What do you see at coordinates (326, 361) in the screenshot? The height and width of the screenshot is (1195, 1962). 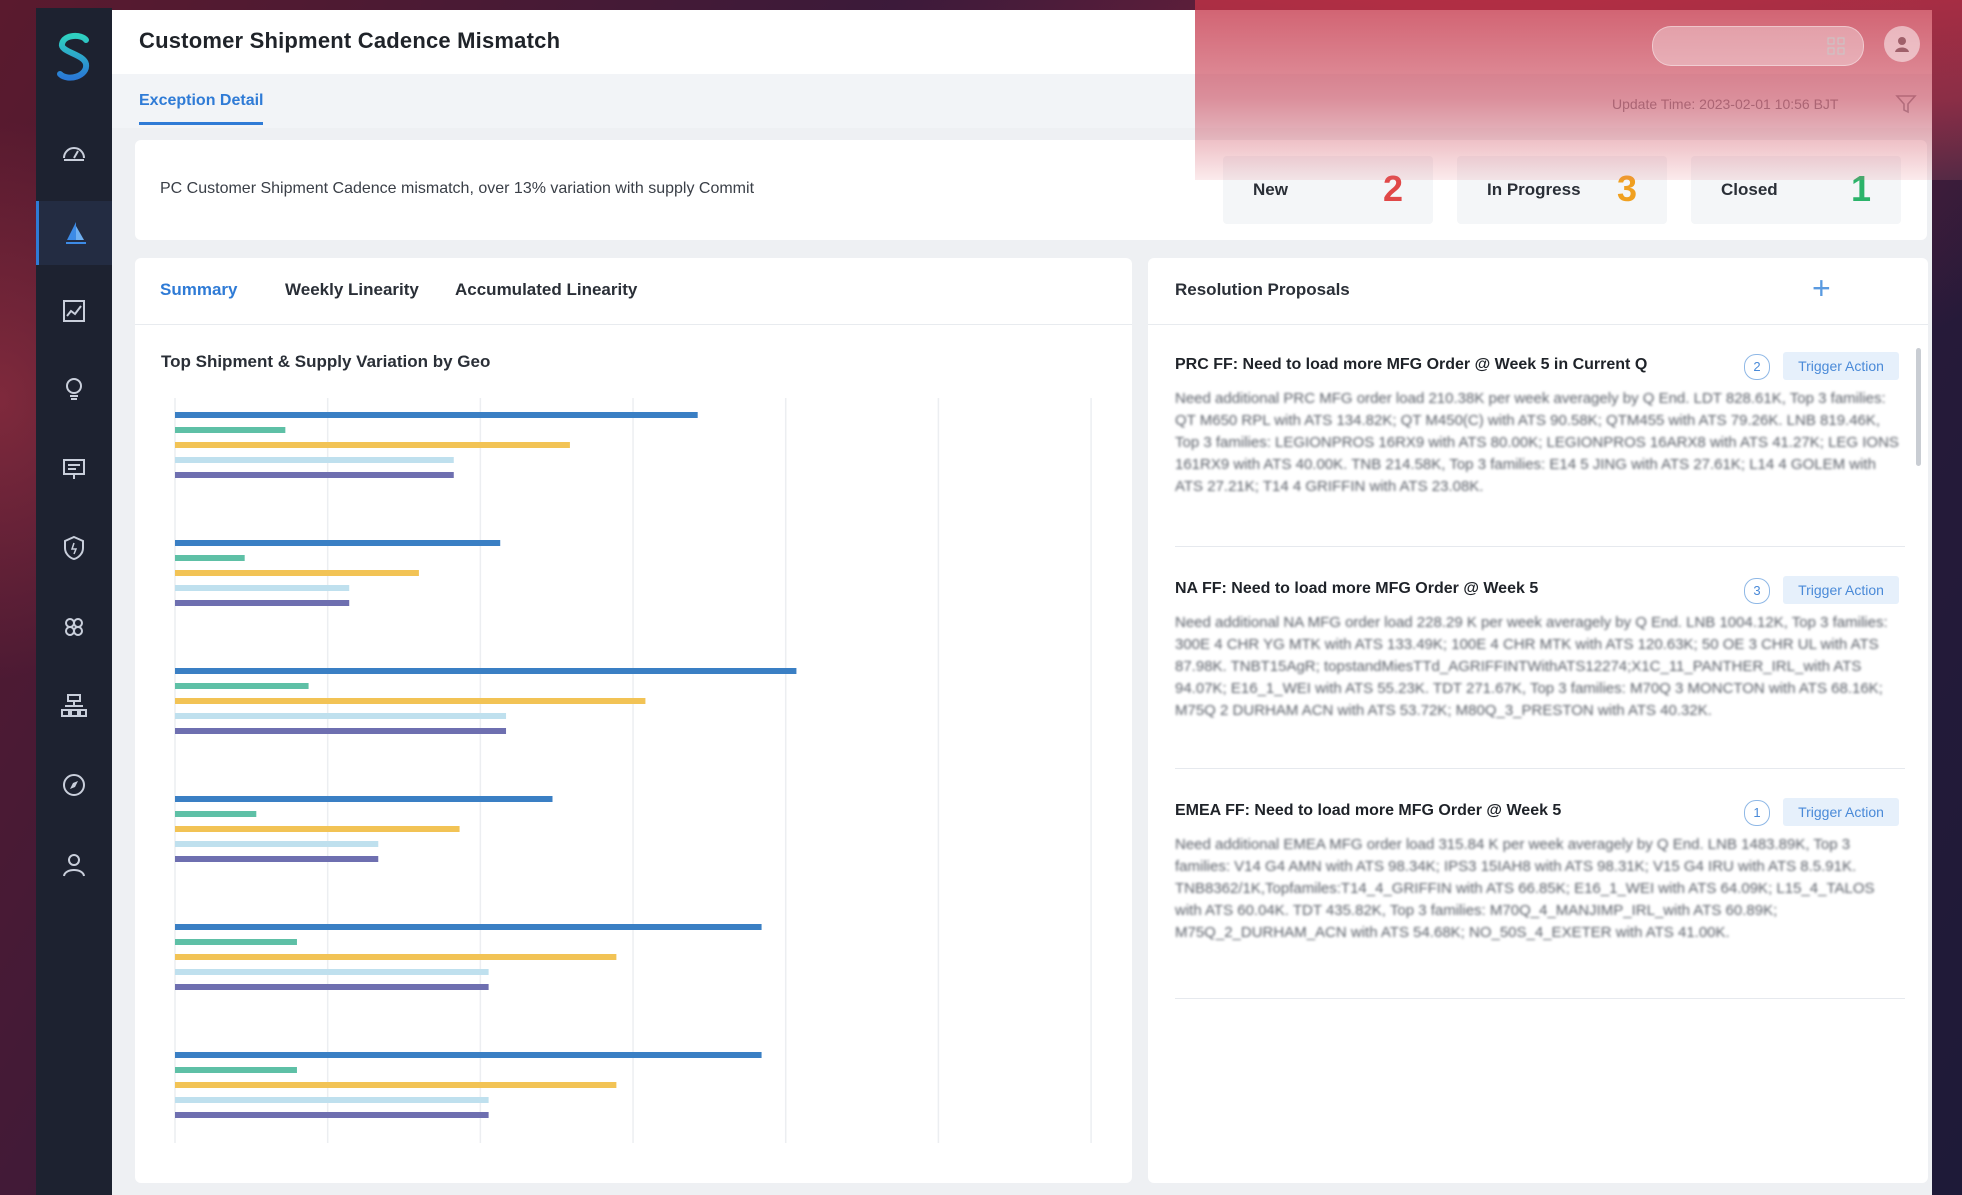 I see `chart-title: Top Shipment & Supply Variation by Geo` at bounding box center [326, 361].